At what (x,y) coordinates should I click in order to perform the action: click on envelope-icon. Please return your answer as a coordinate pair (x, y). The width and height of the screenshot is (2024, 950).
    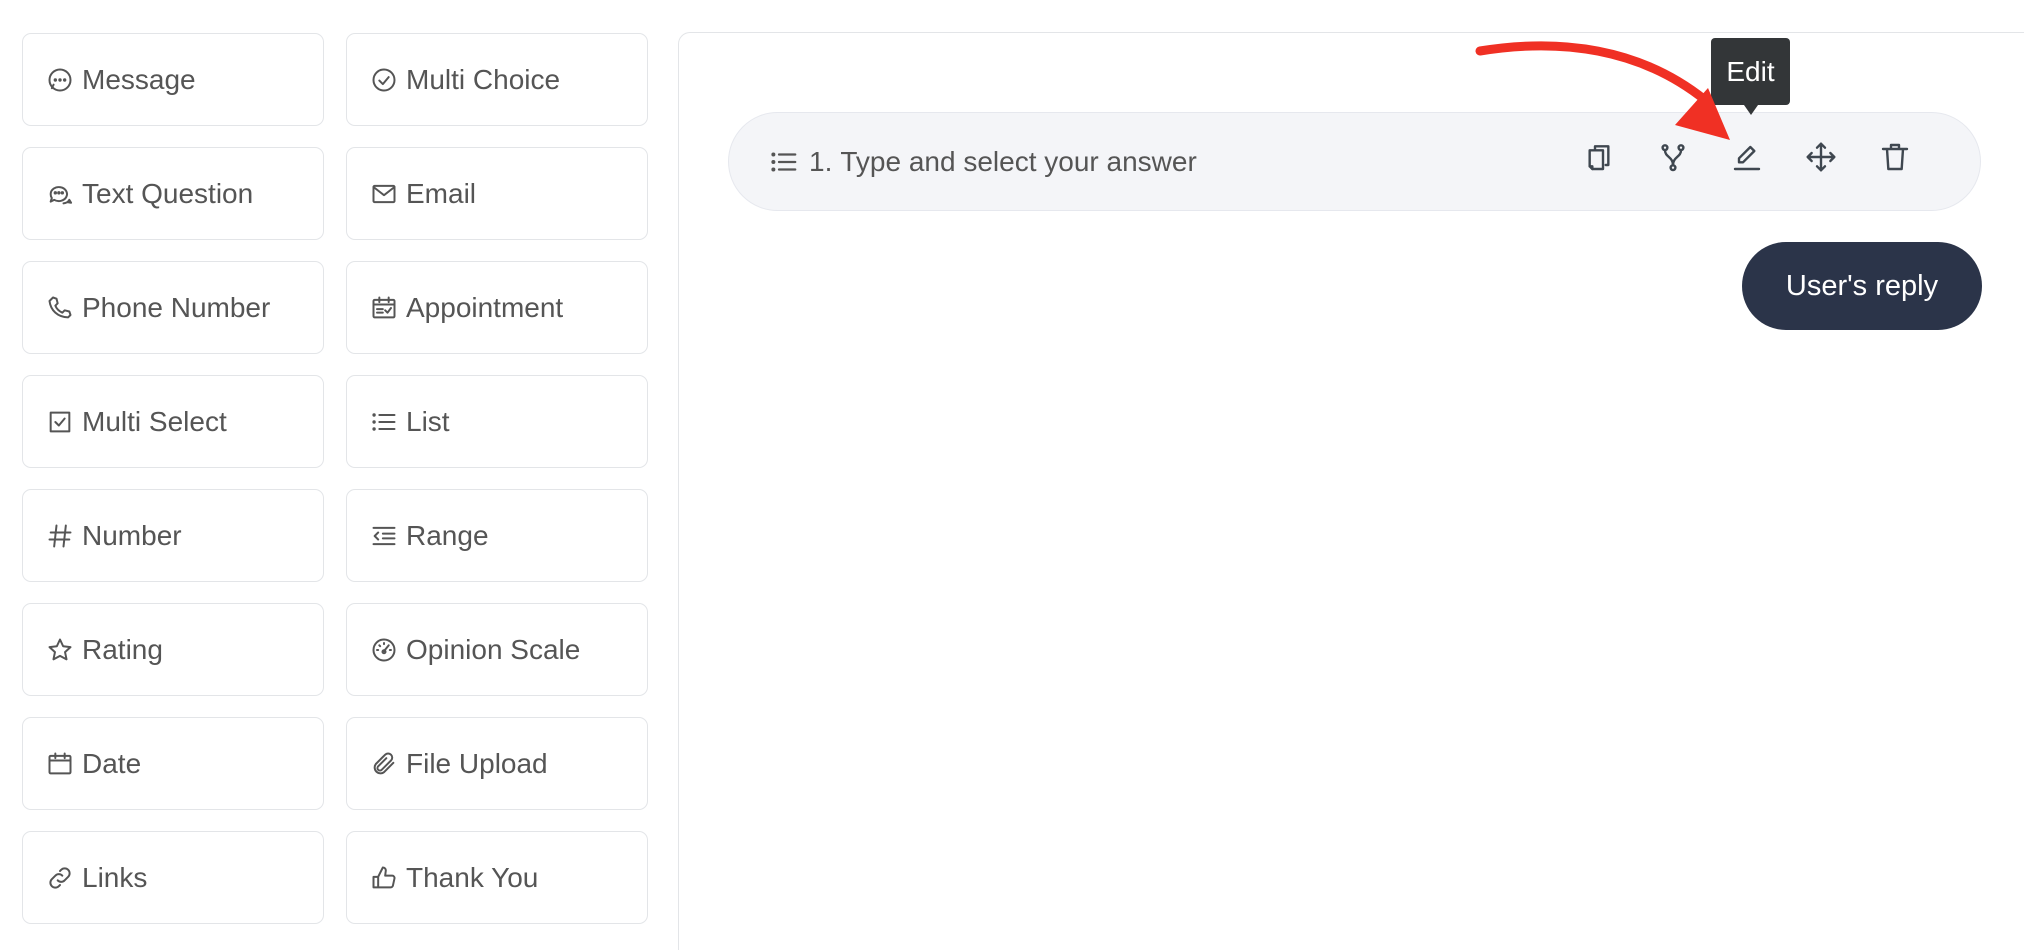
    Looking at the image, I should click on (384, 194).